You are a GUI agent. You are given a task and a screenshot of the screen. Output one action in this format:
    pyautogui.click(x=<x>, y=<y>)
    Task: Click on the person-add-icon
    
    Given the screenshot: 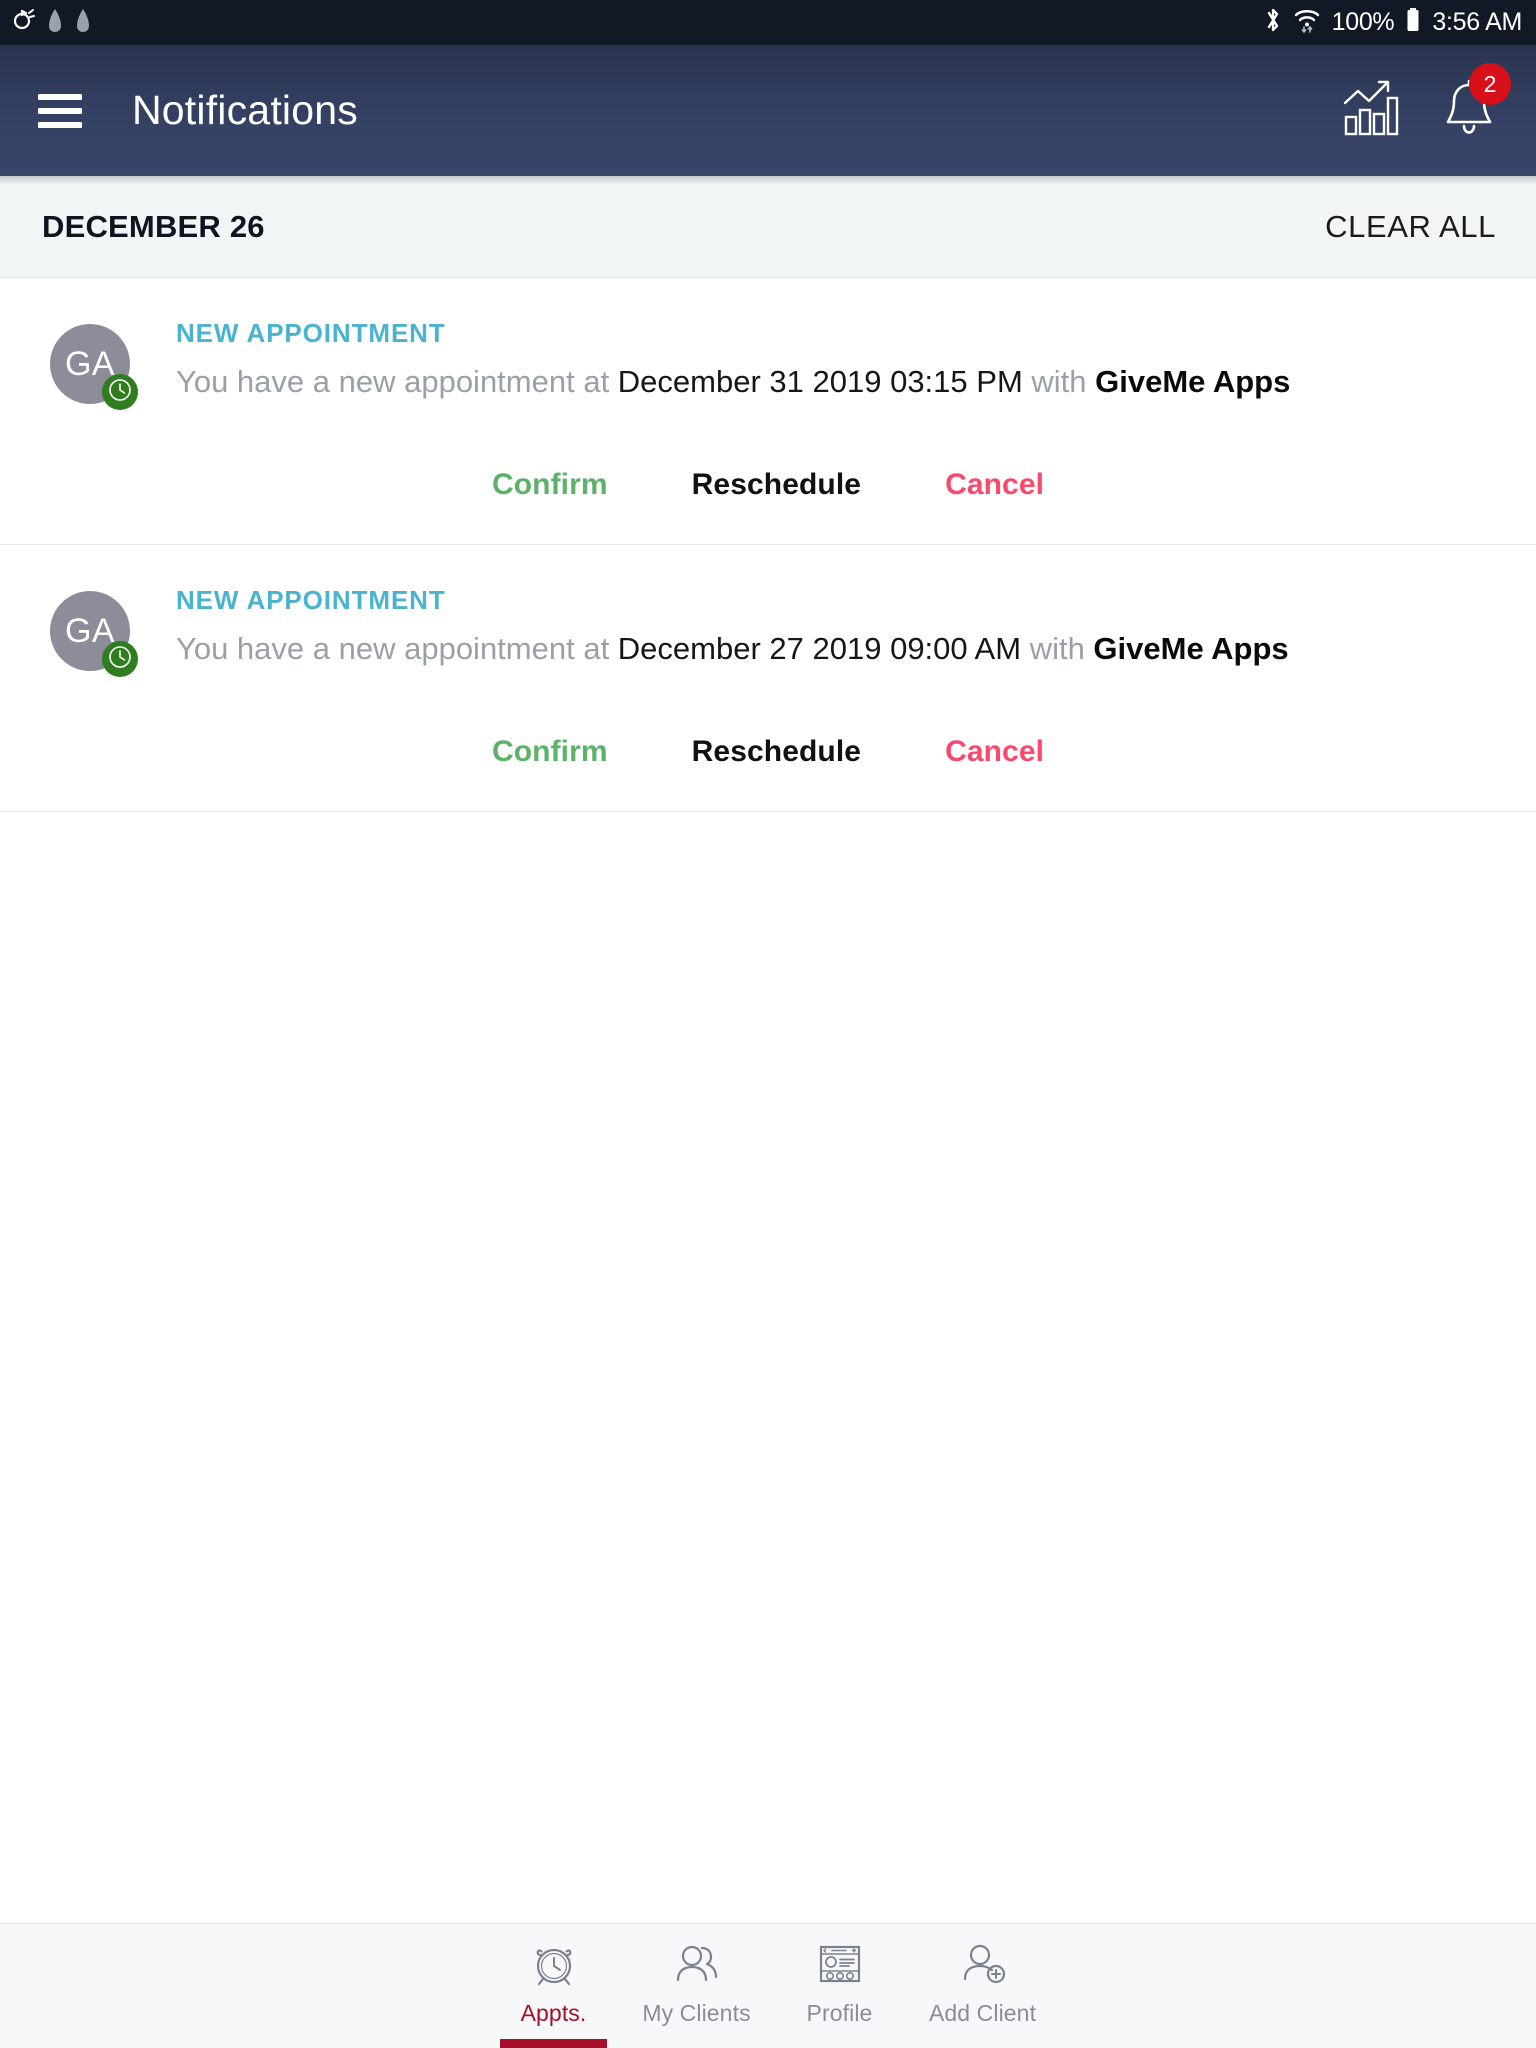 What is the action you would take?
    pyautogui.click(x=983, y=1964)
    